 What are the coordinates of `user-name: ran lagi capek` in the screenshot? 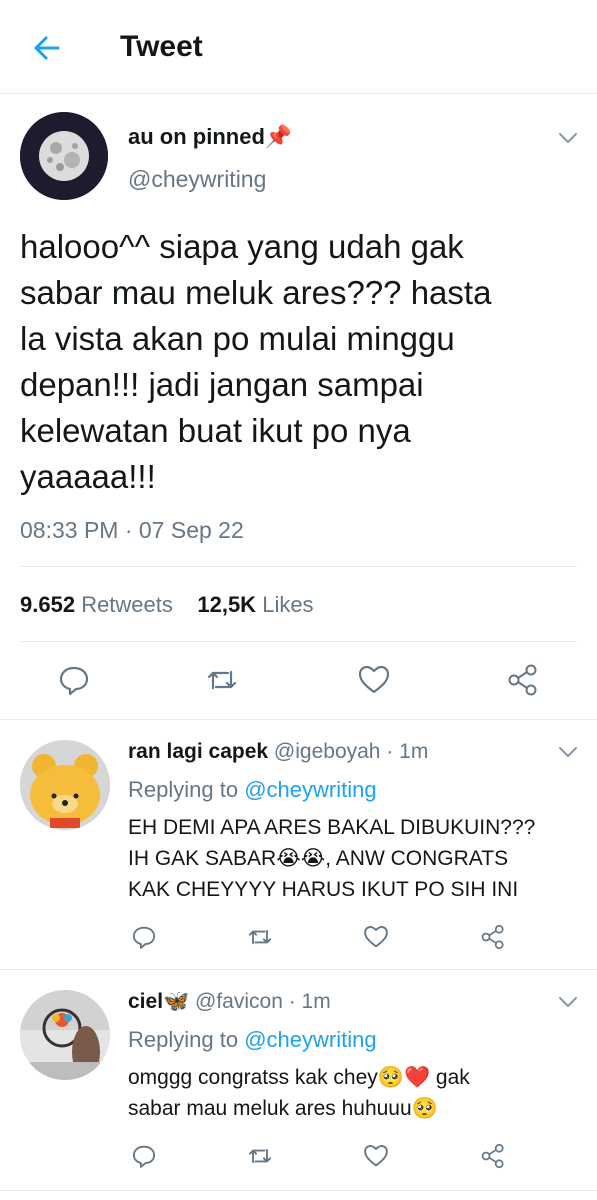 It's located at (198, 751).